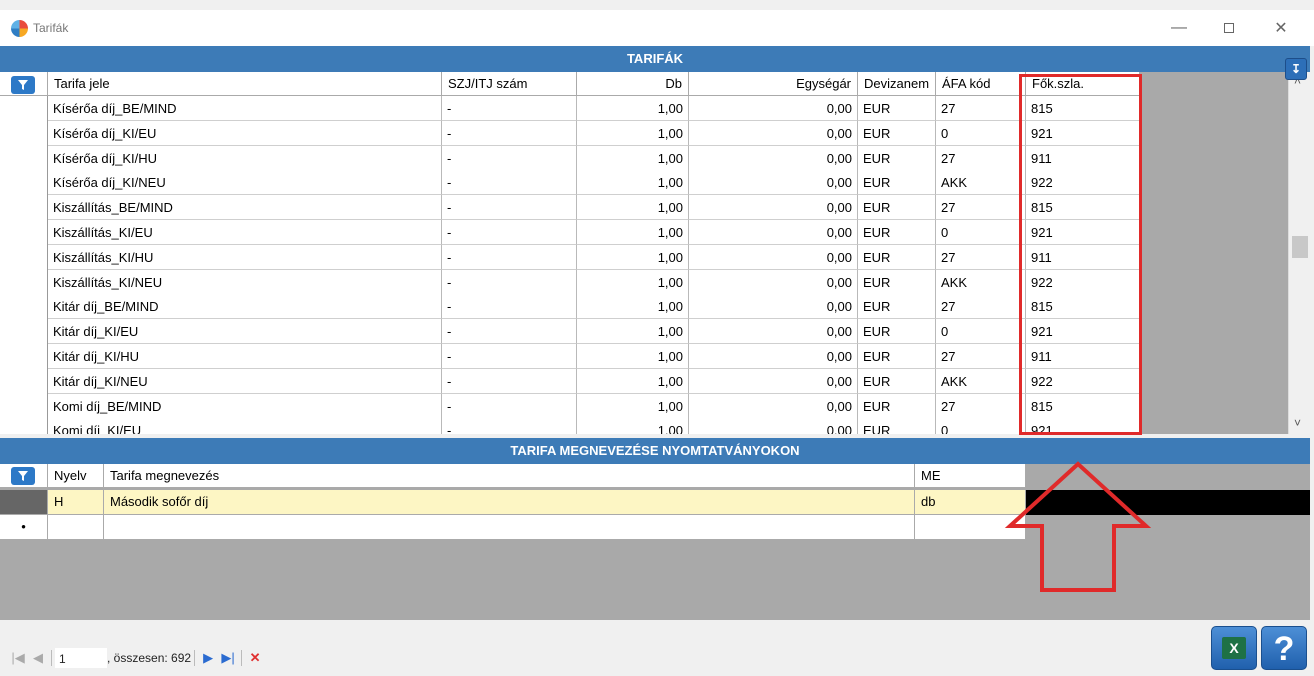 This screenshot has height=676, width=1314. What do you see at coordinates (1296, 69) in the screenshot?
I see `expand-down-button: ↧` at bounding box center [1296, 69].